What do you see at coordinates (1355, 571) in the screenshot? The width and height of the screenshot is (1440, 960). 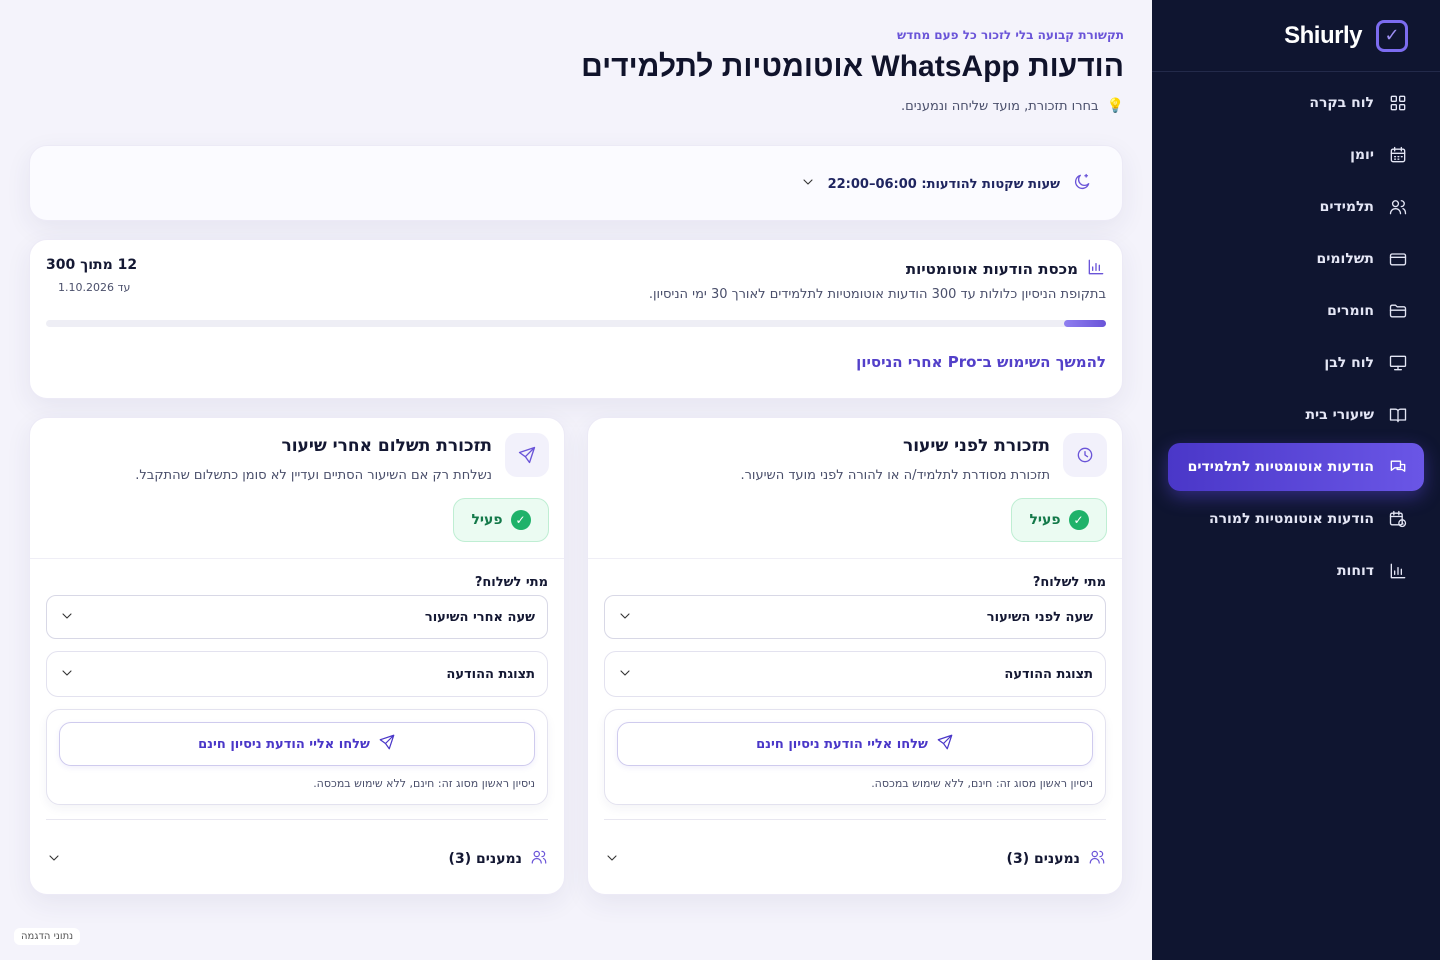 I see `sidebar-item-label: דוחות` at bounding box center [1355, 571].